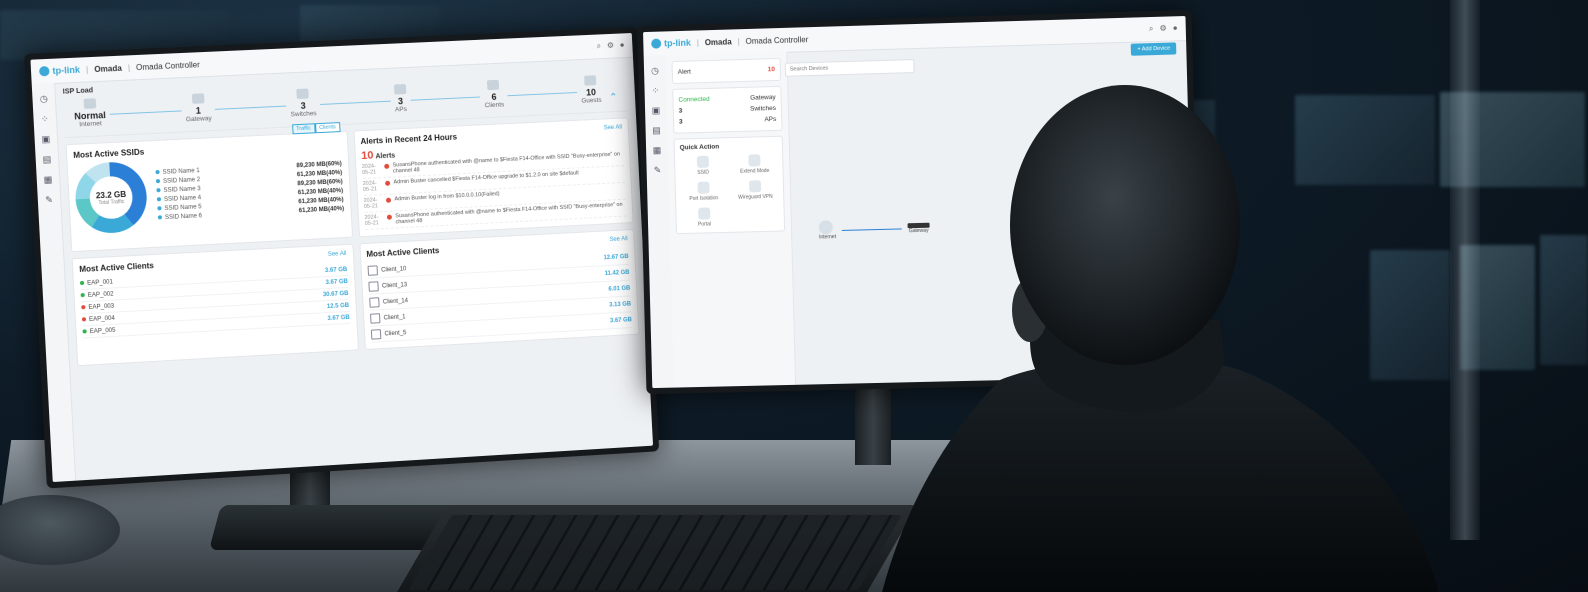  Describe the element at coordinates (1465, 270) in the screenshot. I see `glass-partition` at that location.